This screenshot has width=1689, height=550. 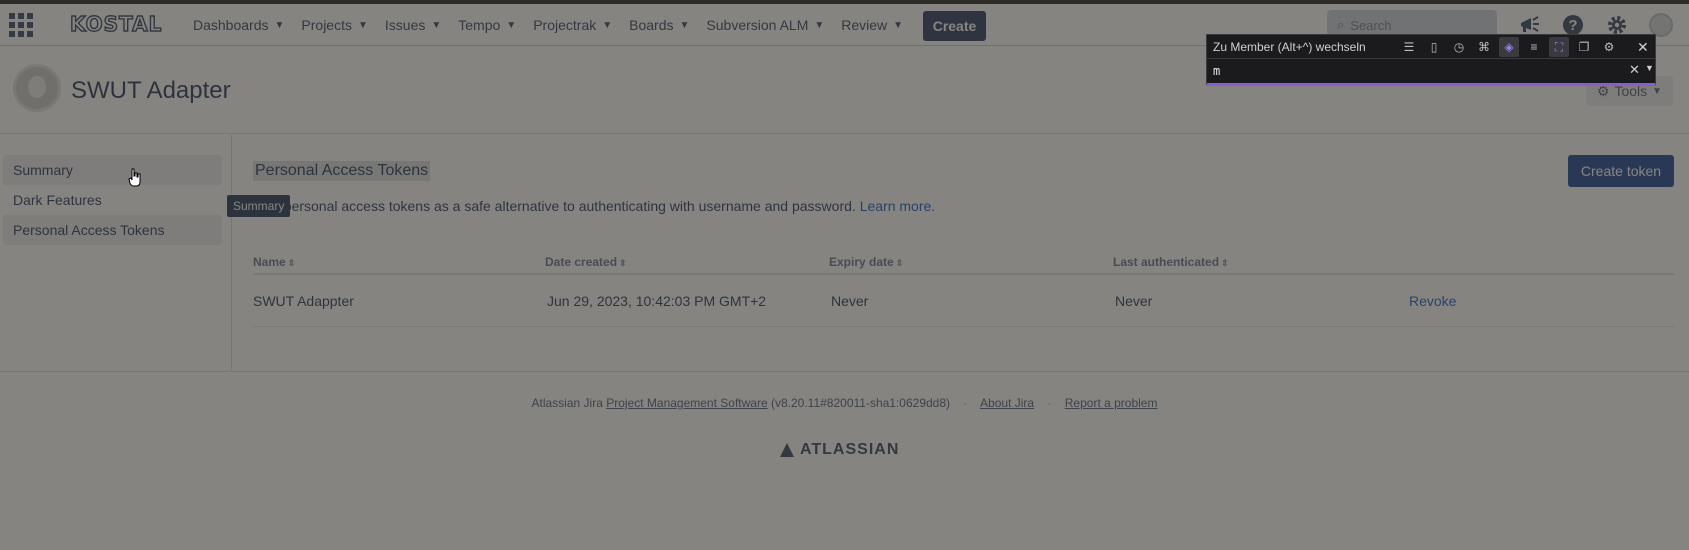 What do you see at coordinates (1559, 47) in the screenshot?
I see `frame-icon: ⛶` at bounding box center [1559, 47].